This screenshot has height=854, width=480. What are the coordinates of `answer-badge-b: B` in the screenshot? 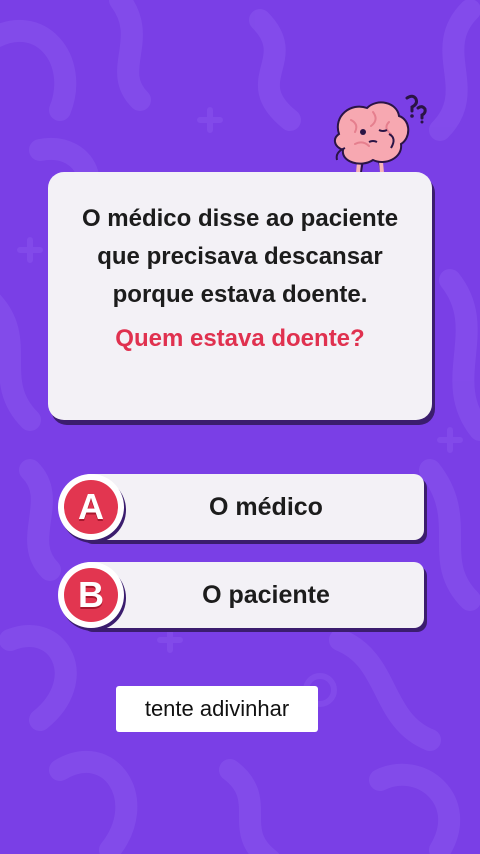 It's located at (91, 595).